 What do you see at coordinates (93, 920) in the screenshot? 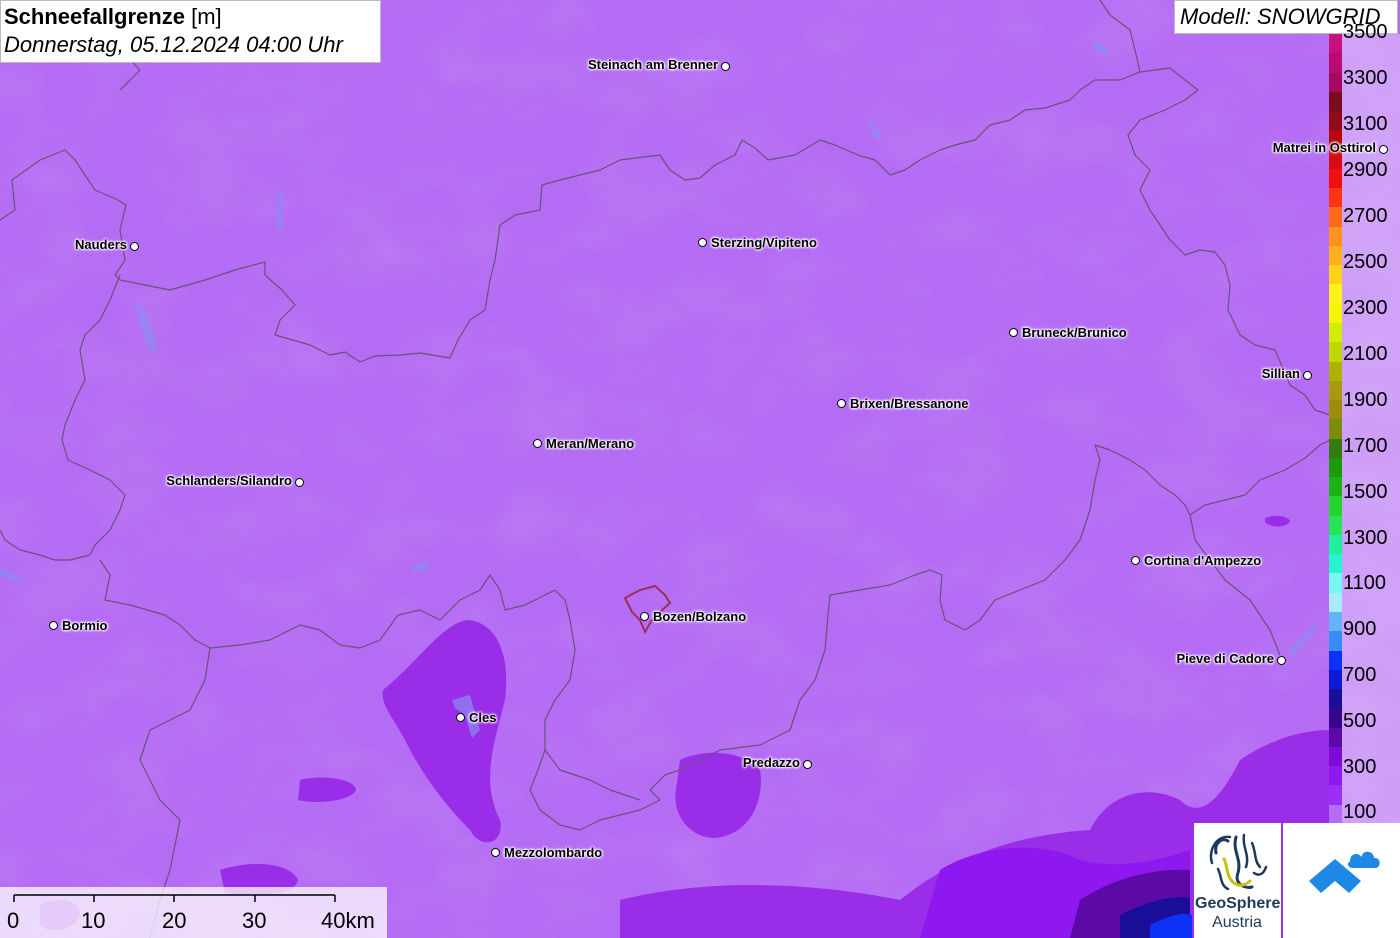
I see `scale-label-10: 10` at bounding box center [93, 920].